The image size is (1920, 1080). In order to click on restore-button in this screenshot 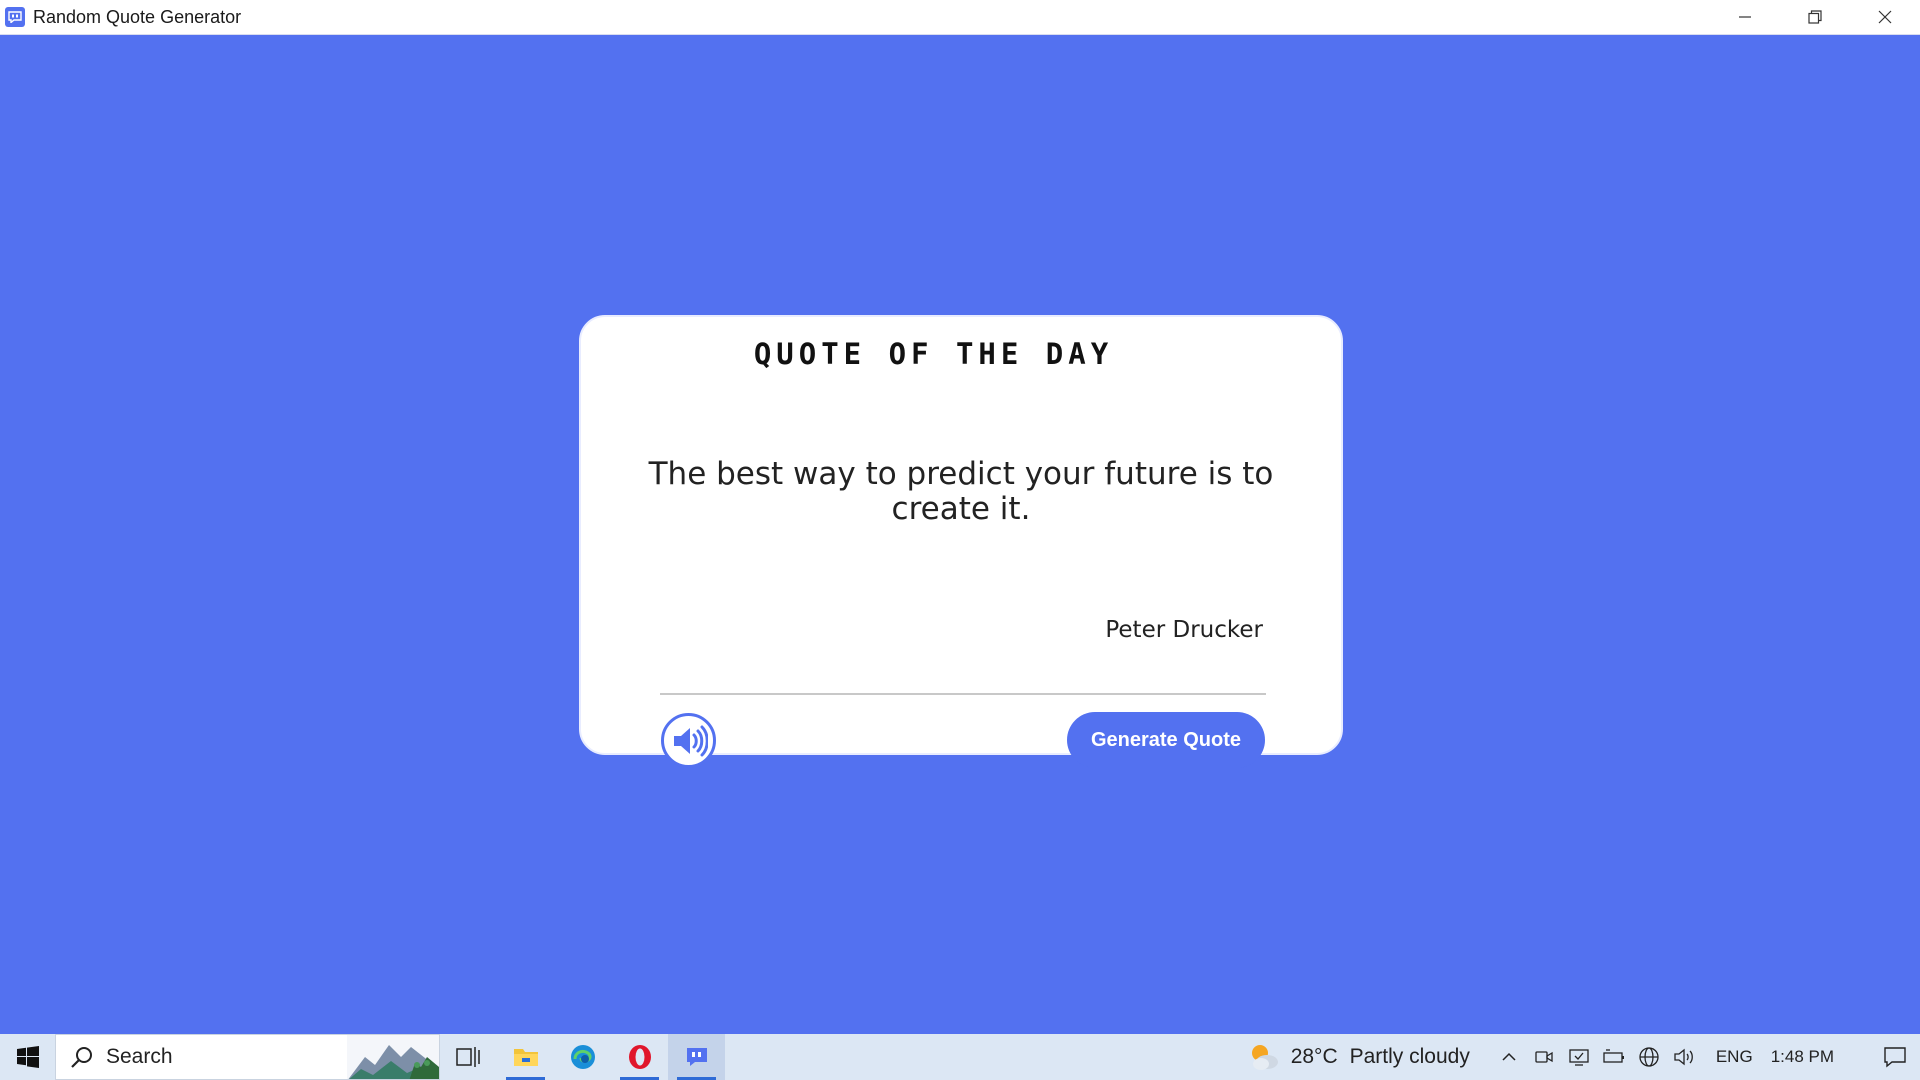, I will do `click(1815, 17)`.